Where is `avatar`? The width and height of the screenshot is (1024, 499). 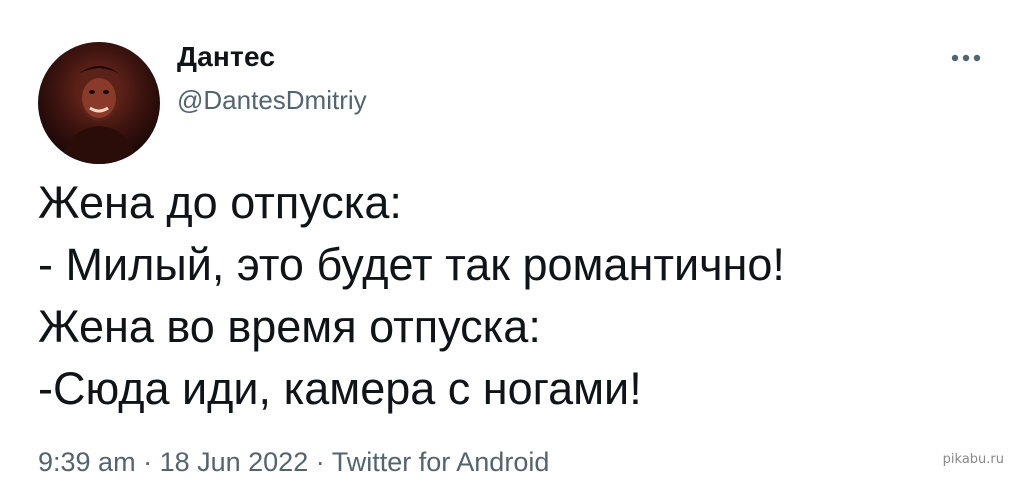 avatar is located at coordinates (99, 103).